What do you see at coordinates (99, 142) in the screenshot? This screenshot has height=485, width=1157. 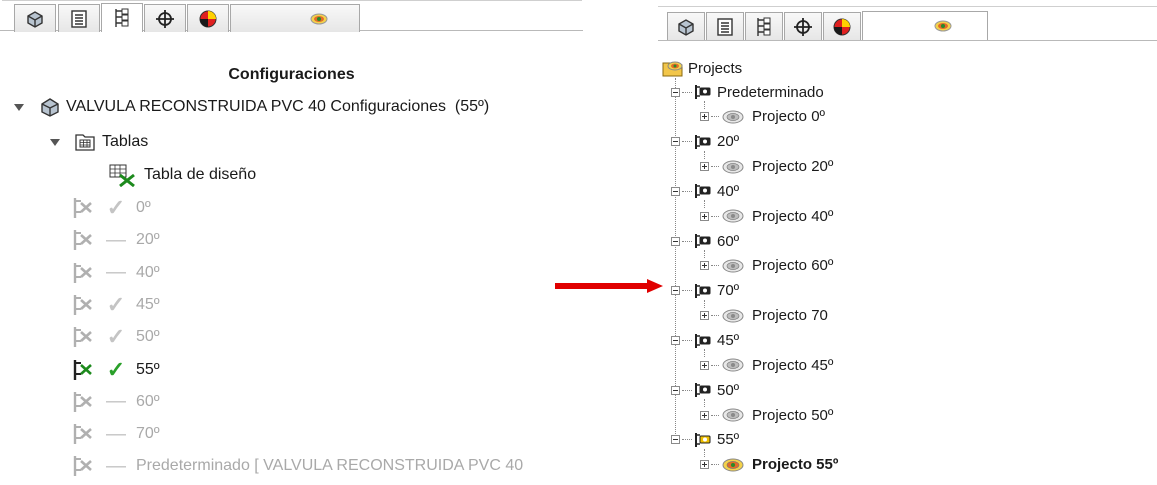 I see `tree-folder-tablas: Tablas` at bounding box center [99, 142].